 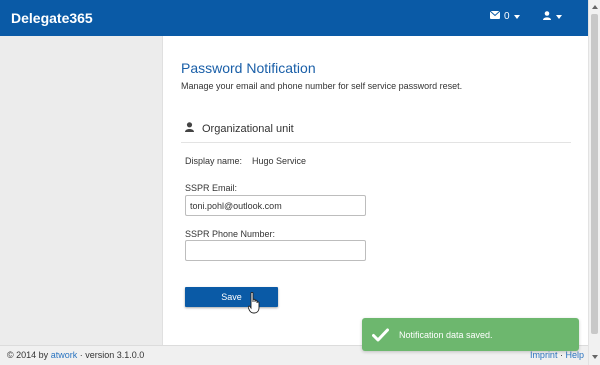 I want to click on section-header: Organizational unit, so click(x=239, y=128).